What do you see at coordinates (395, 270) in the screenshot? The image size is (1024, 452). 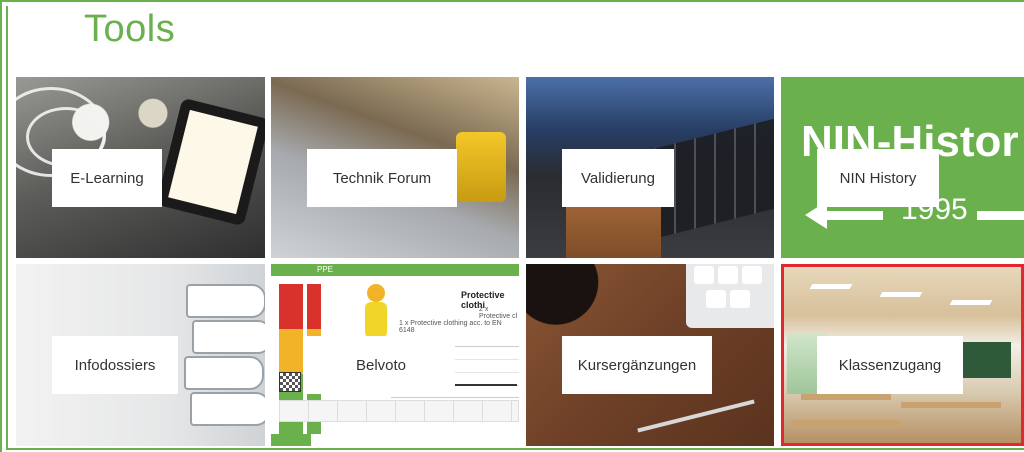 I see `app-bar: PPE` at bounding box center [395, 270].